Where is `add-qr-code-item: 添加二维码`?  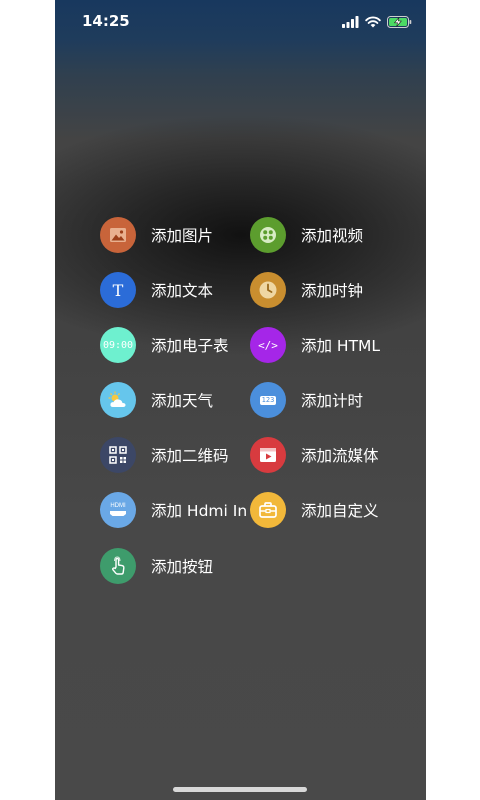 add-qr-code-item: 添加二维码 is located at coordinates (164, 455).